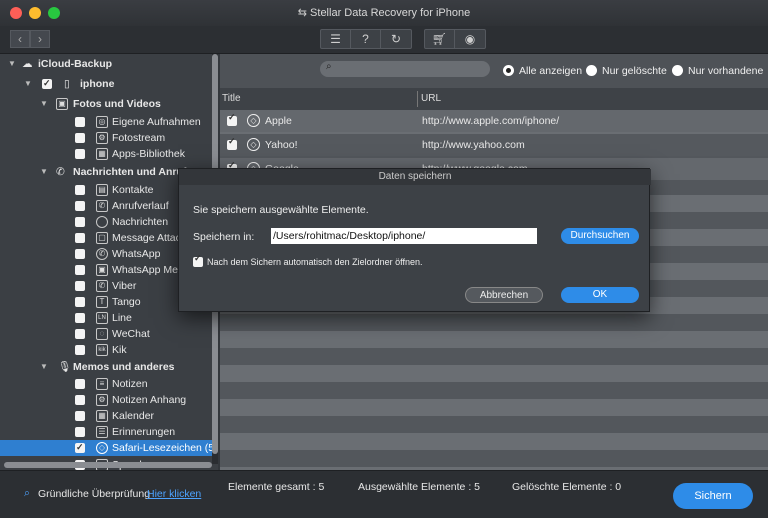 The width and height of the screenshot is (768, 518). Describe the element at coordinates (109, 447) in the screenshot. I see `tree-item-selected: ◇ Safari-Lesezeichen (5)` at that location.